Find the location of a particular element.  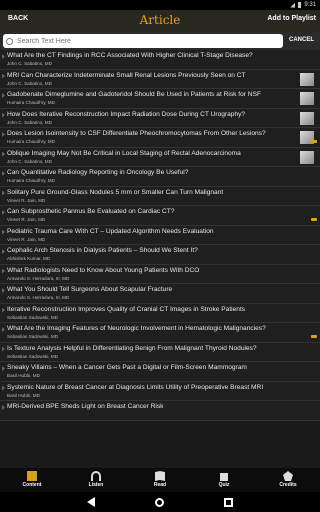

search-box is located at coordinates (143, 41).